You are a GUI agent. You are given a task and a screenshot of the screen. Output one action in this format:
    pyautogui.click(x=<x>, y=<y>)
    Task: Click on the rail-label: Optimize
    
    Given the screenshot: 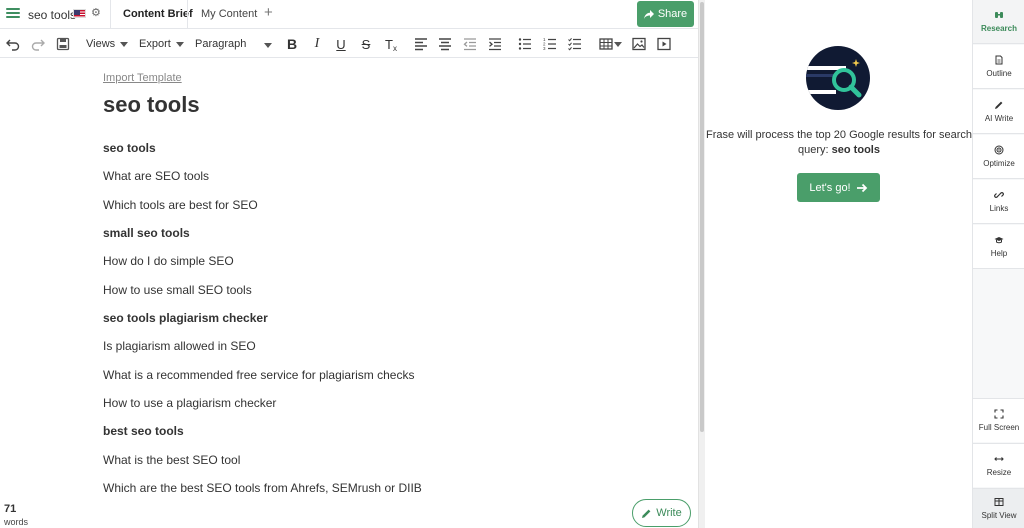 What is the action you would take?
    pyautogui.click(x=999, y=163)
    